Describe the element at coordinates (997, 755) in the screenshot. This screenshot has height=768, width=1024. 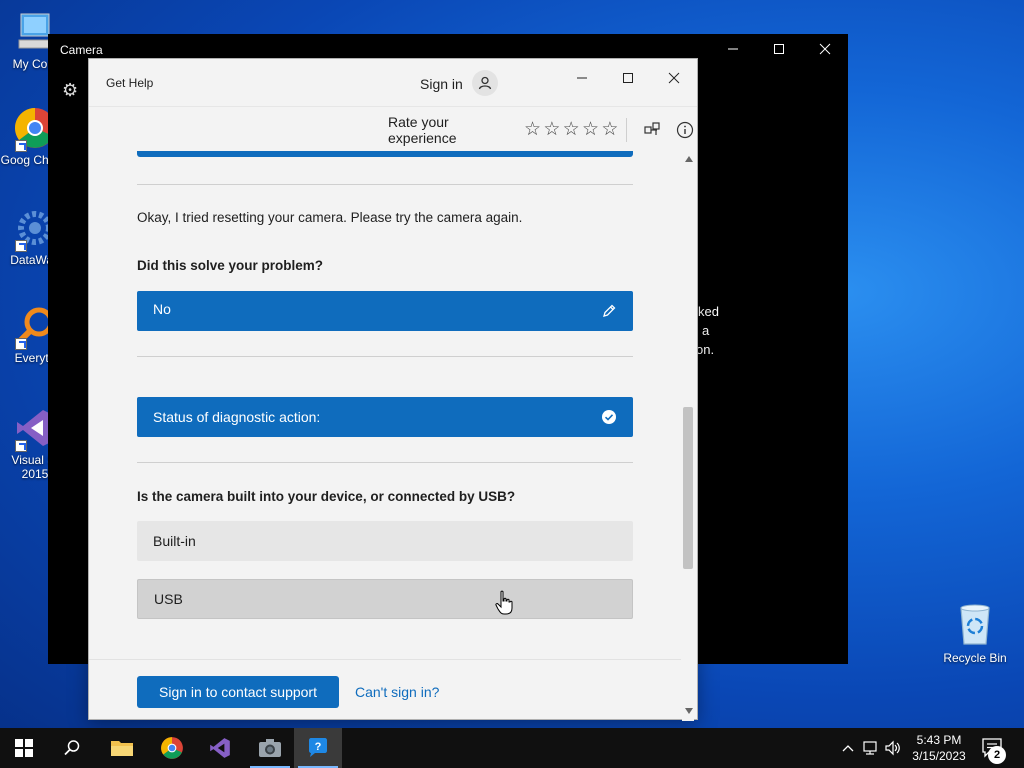
I see `notification-count-badge: 2` at that location.